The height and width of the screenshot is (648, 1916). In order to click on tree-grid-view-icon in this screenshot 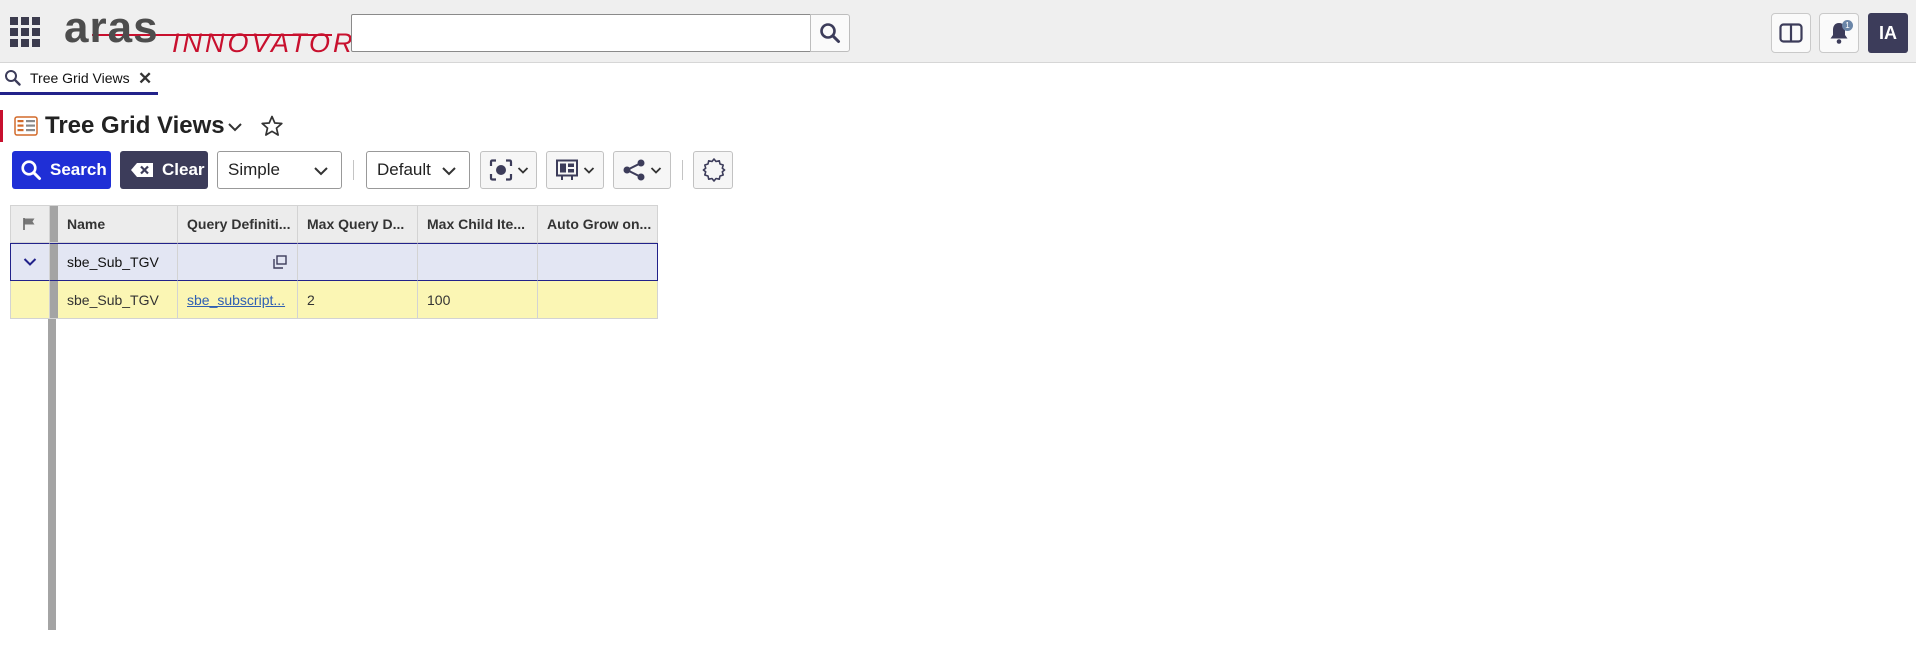, I will do `click(26, 126)`.